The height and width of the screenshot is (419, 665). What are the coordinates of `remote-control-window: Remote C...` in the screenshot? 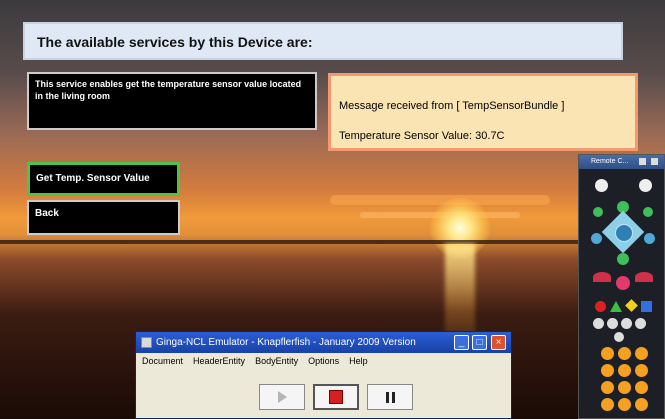 It's located at (621, 286).